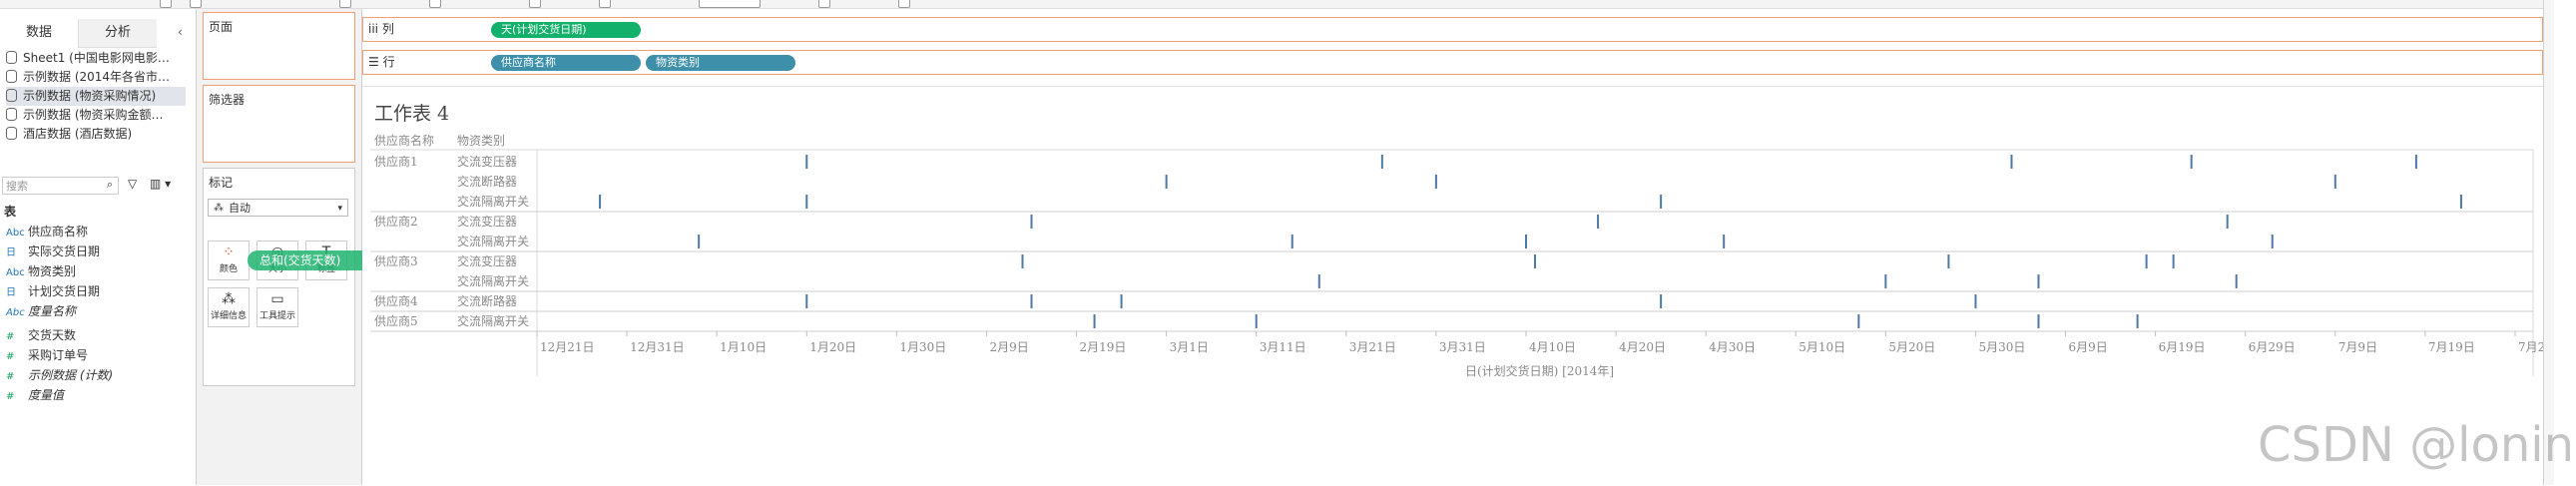  What do you see at coordinates (229, 269) in the screenshot?
I see `color-label: 颜色` at bounding box center [229, 269].